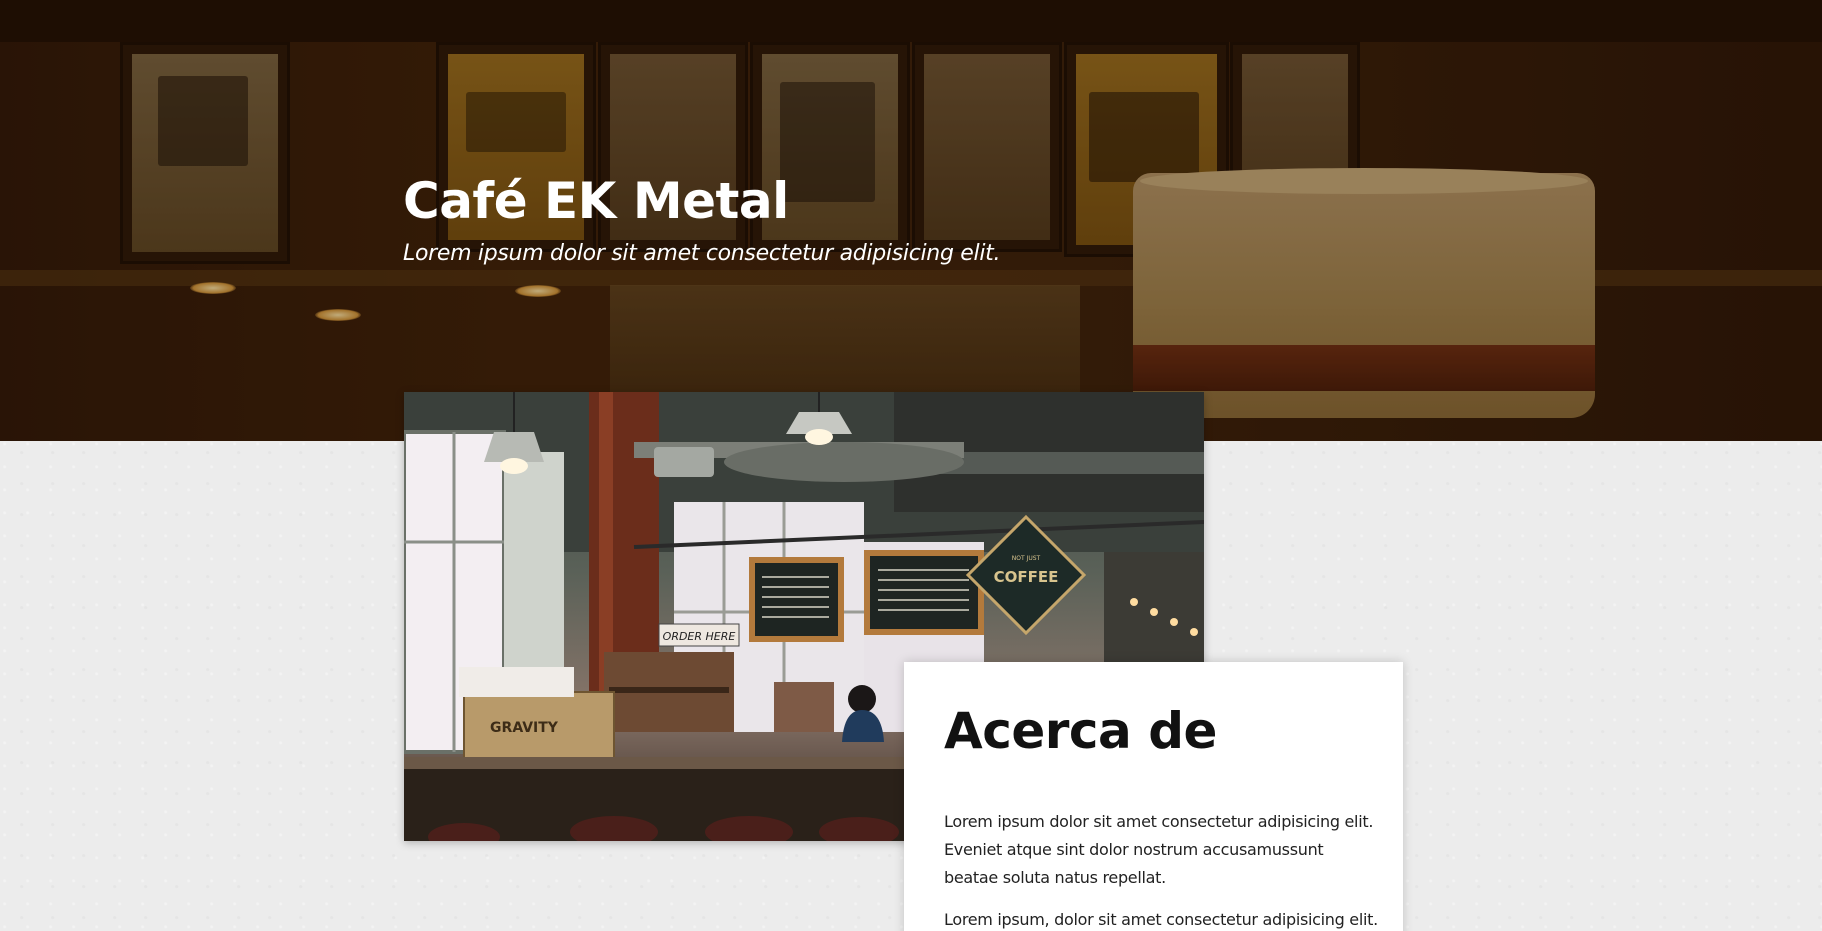 The height and width of the screenshot is (931, 1822). What do you see at coordinates (596, 201) in the screenshot?
I see `hero-title: Café EK Metal` at bounding box center [596, 201].